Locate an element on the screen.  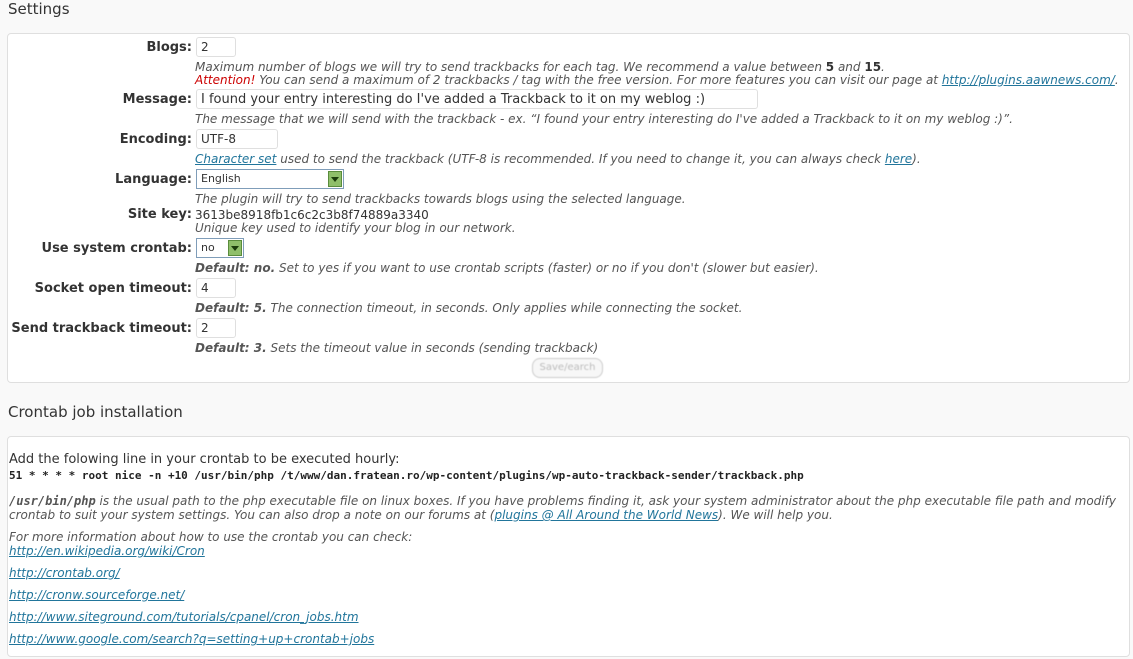
blogs-input is located at coordinates (216, 47).